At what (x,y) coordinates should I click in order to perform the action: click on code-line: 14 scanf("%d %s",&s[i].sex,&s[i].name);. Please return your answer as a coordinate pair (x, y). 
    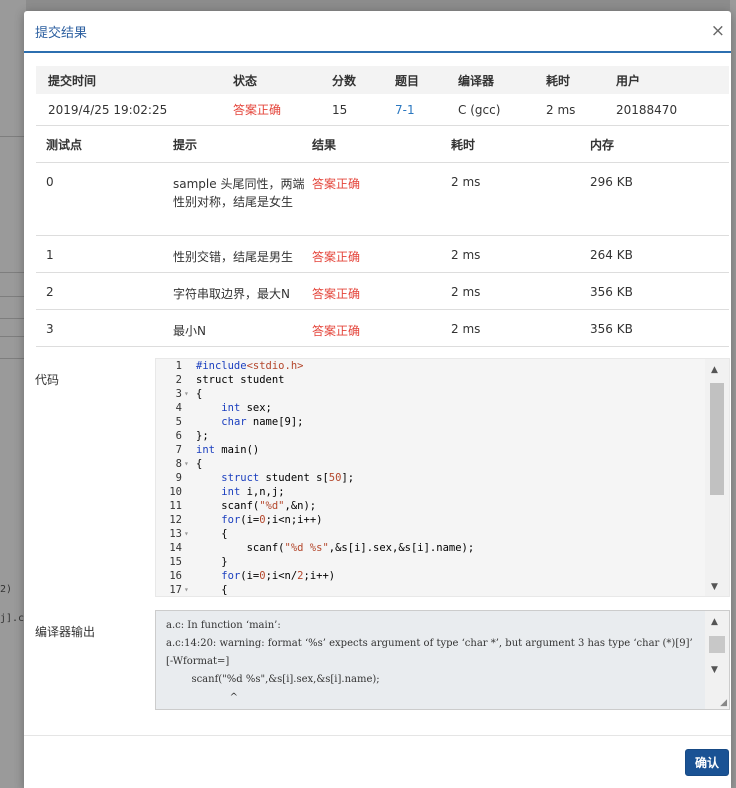
    Looking at the image, I should click on (322, 548).